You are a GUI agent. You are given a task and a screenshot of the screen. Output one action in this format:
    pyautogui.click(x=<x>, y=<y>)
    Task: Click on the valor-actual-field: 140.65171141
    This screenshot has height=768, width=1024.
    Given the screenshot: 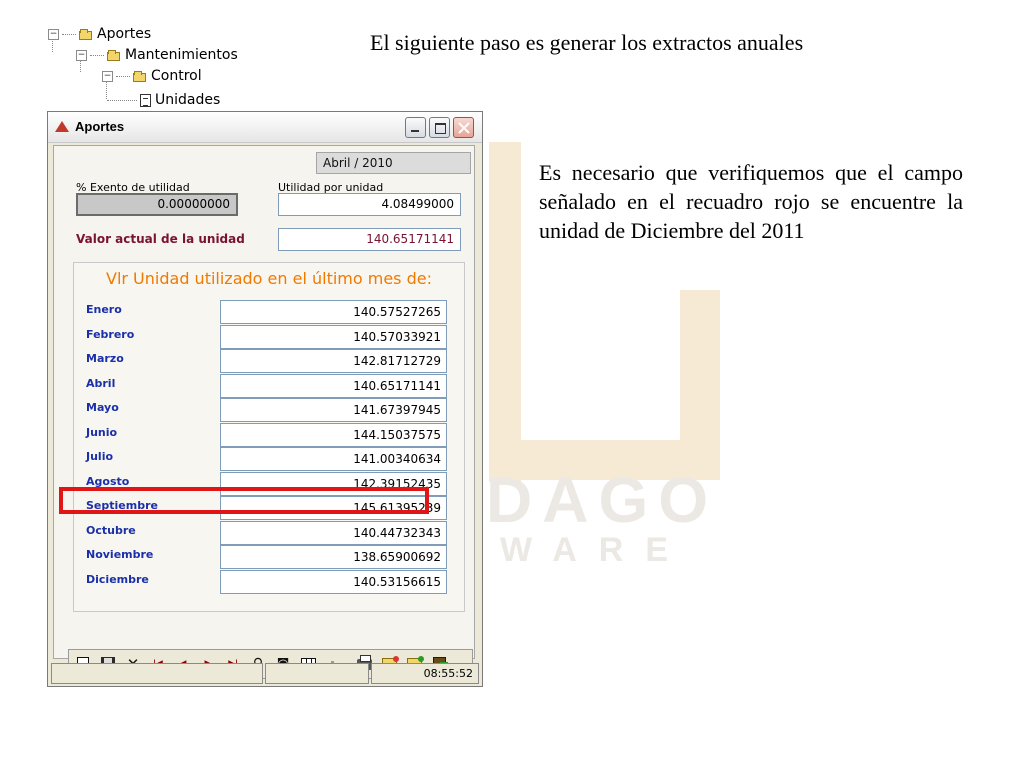 What is the action you would take?
    pyautogui.click(x=369, y=239)
    